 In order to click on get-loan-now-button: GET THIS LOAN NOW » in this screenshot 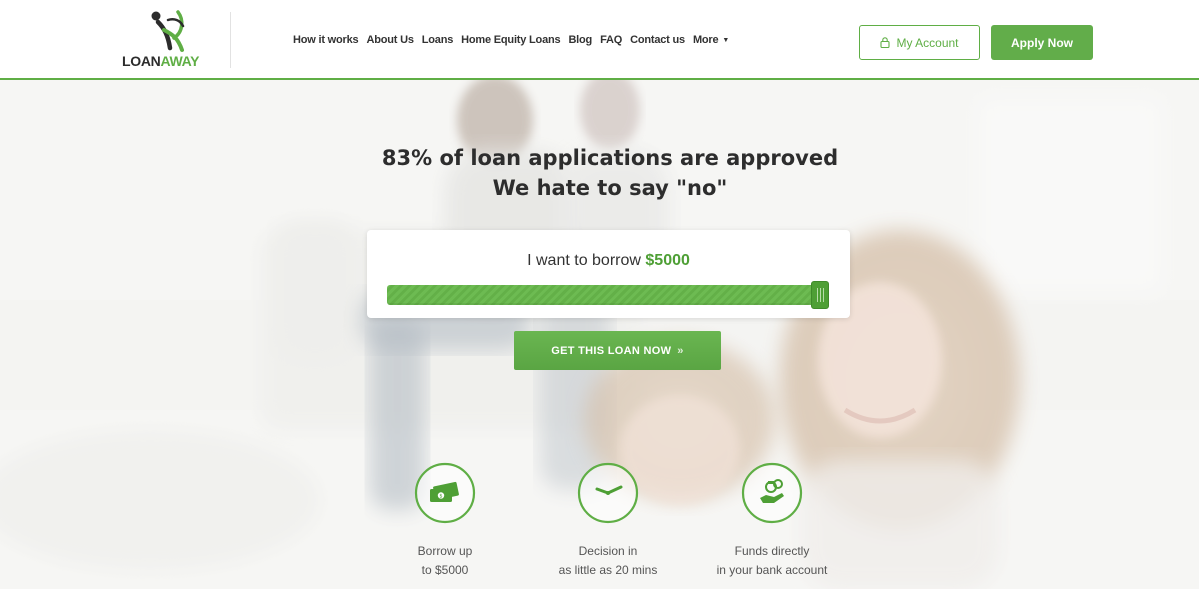, I will do `click(617, 350)`.